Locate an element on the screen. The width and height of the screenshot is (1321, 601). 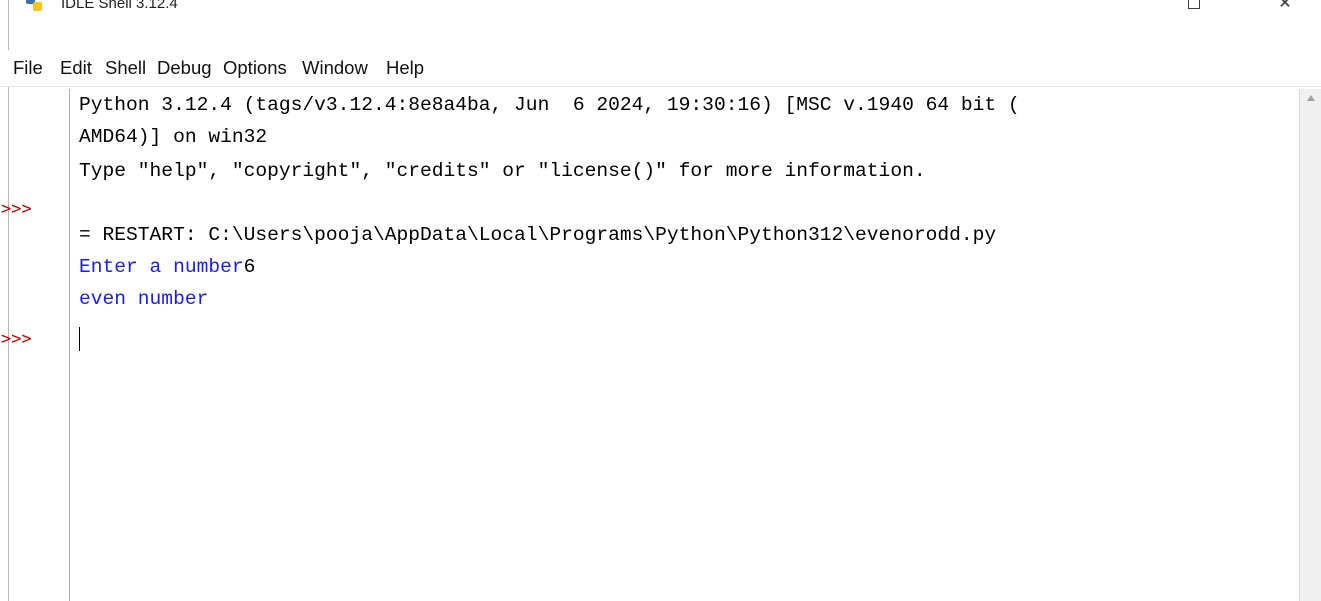
menu-window: Window is located at coordinates (335, 68).